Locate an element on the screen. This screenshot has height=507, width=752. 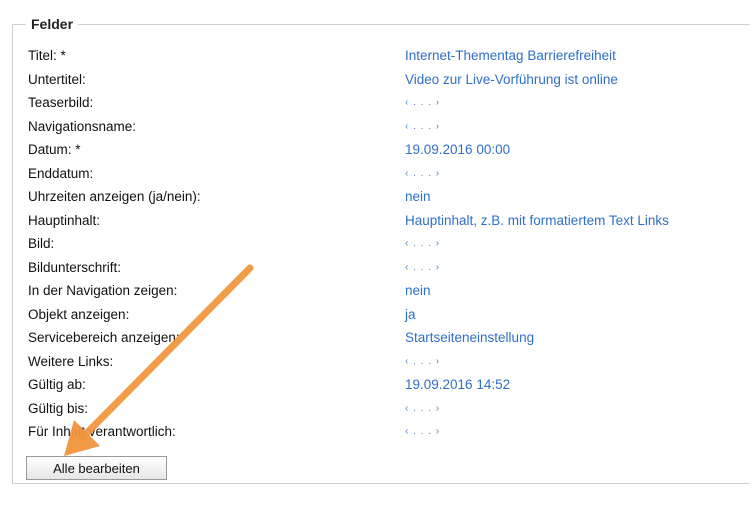
field-value-link: 19.09.2016 14:52 is located at coordinates (457, 384).